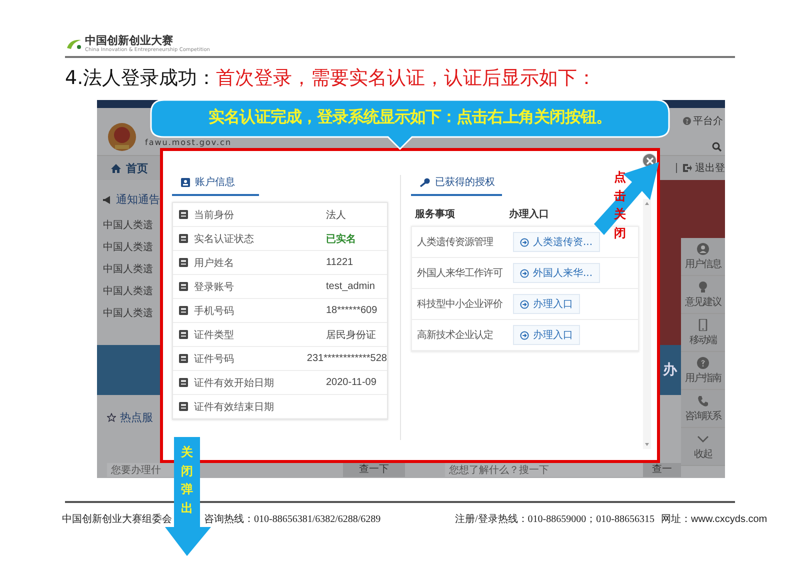 Image resolution: width=800 pixels, height=565 pixels. I want to click on footer-text: 中国创新创业大赛组委会, so click(117, 519).